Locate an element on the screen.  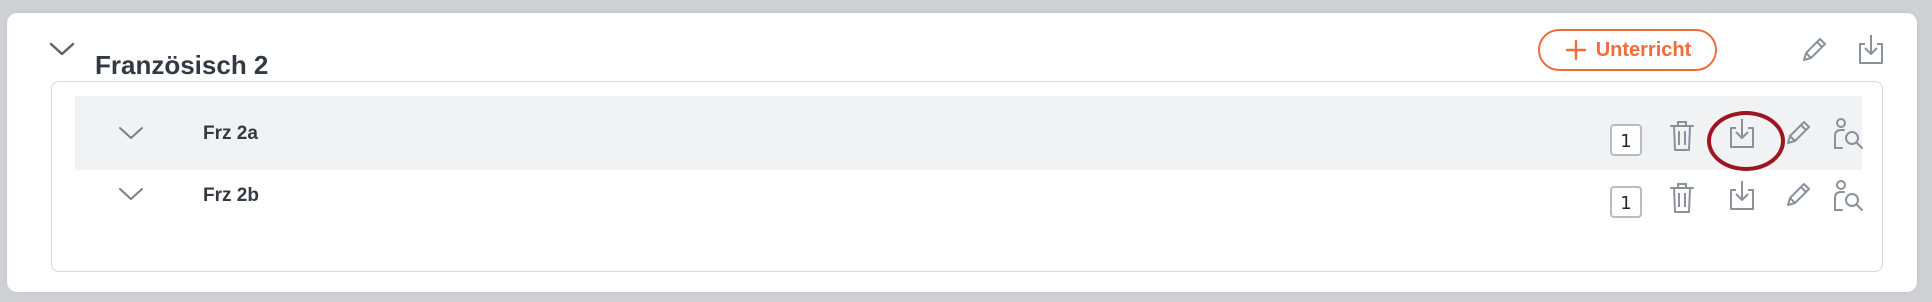
add-lesson-button: Unterricht is located at coordinates (1627, 50).